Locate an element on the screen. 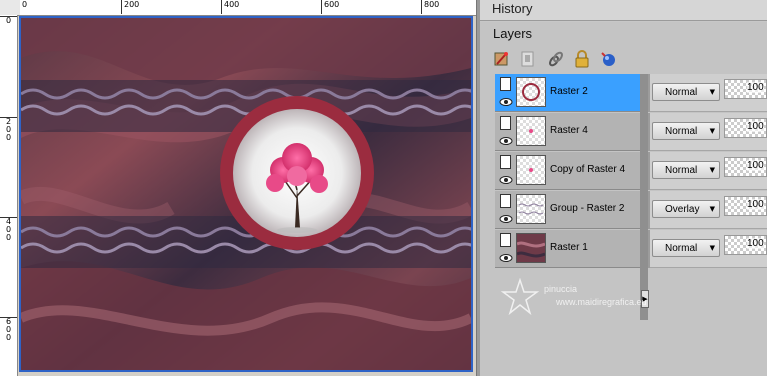 The width and height of the screenshot is (767, 376). layer-info: Copy of Raster 4 is located at coordinates (568, 171).